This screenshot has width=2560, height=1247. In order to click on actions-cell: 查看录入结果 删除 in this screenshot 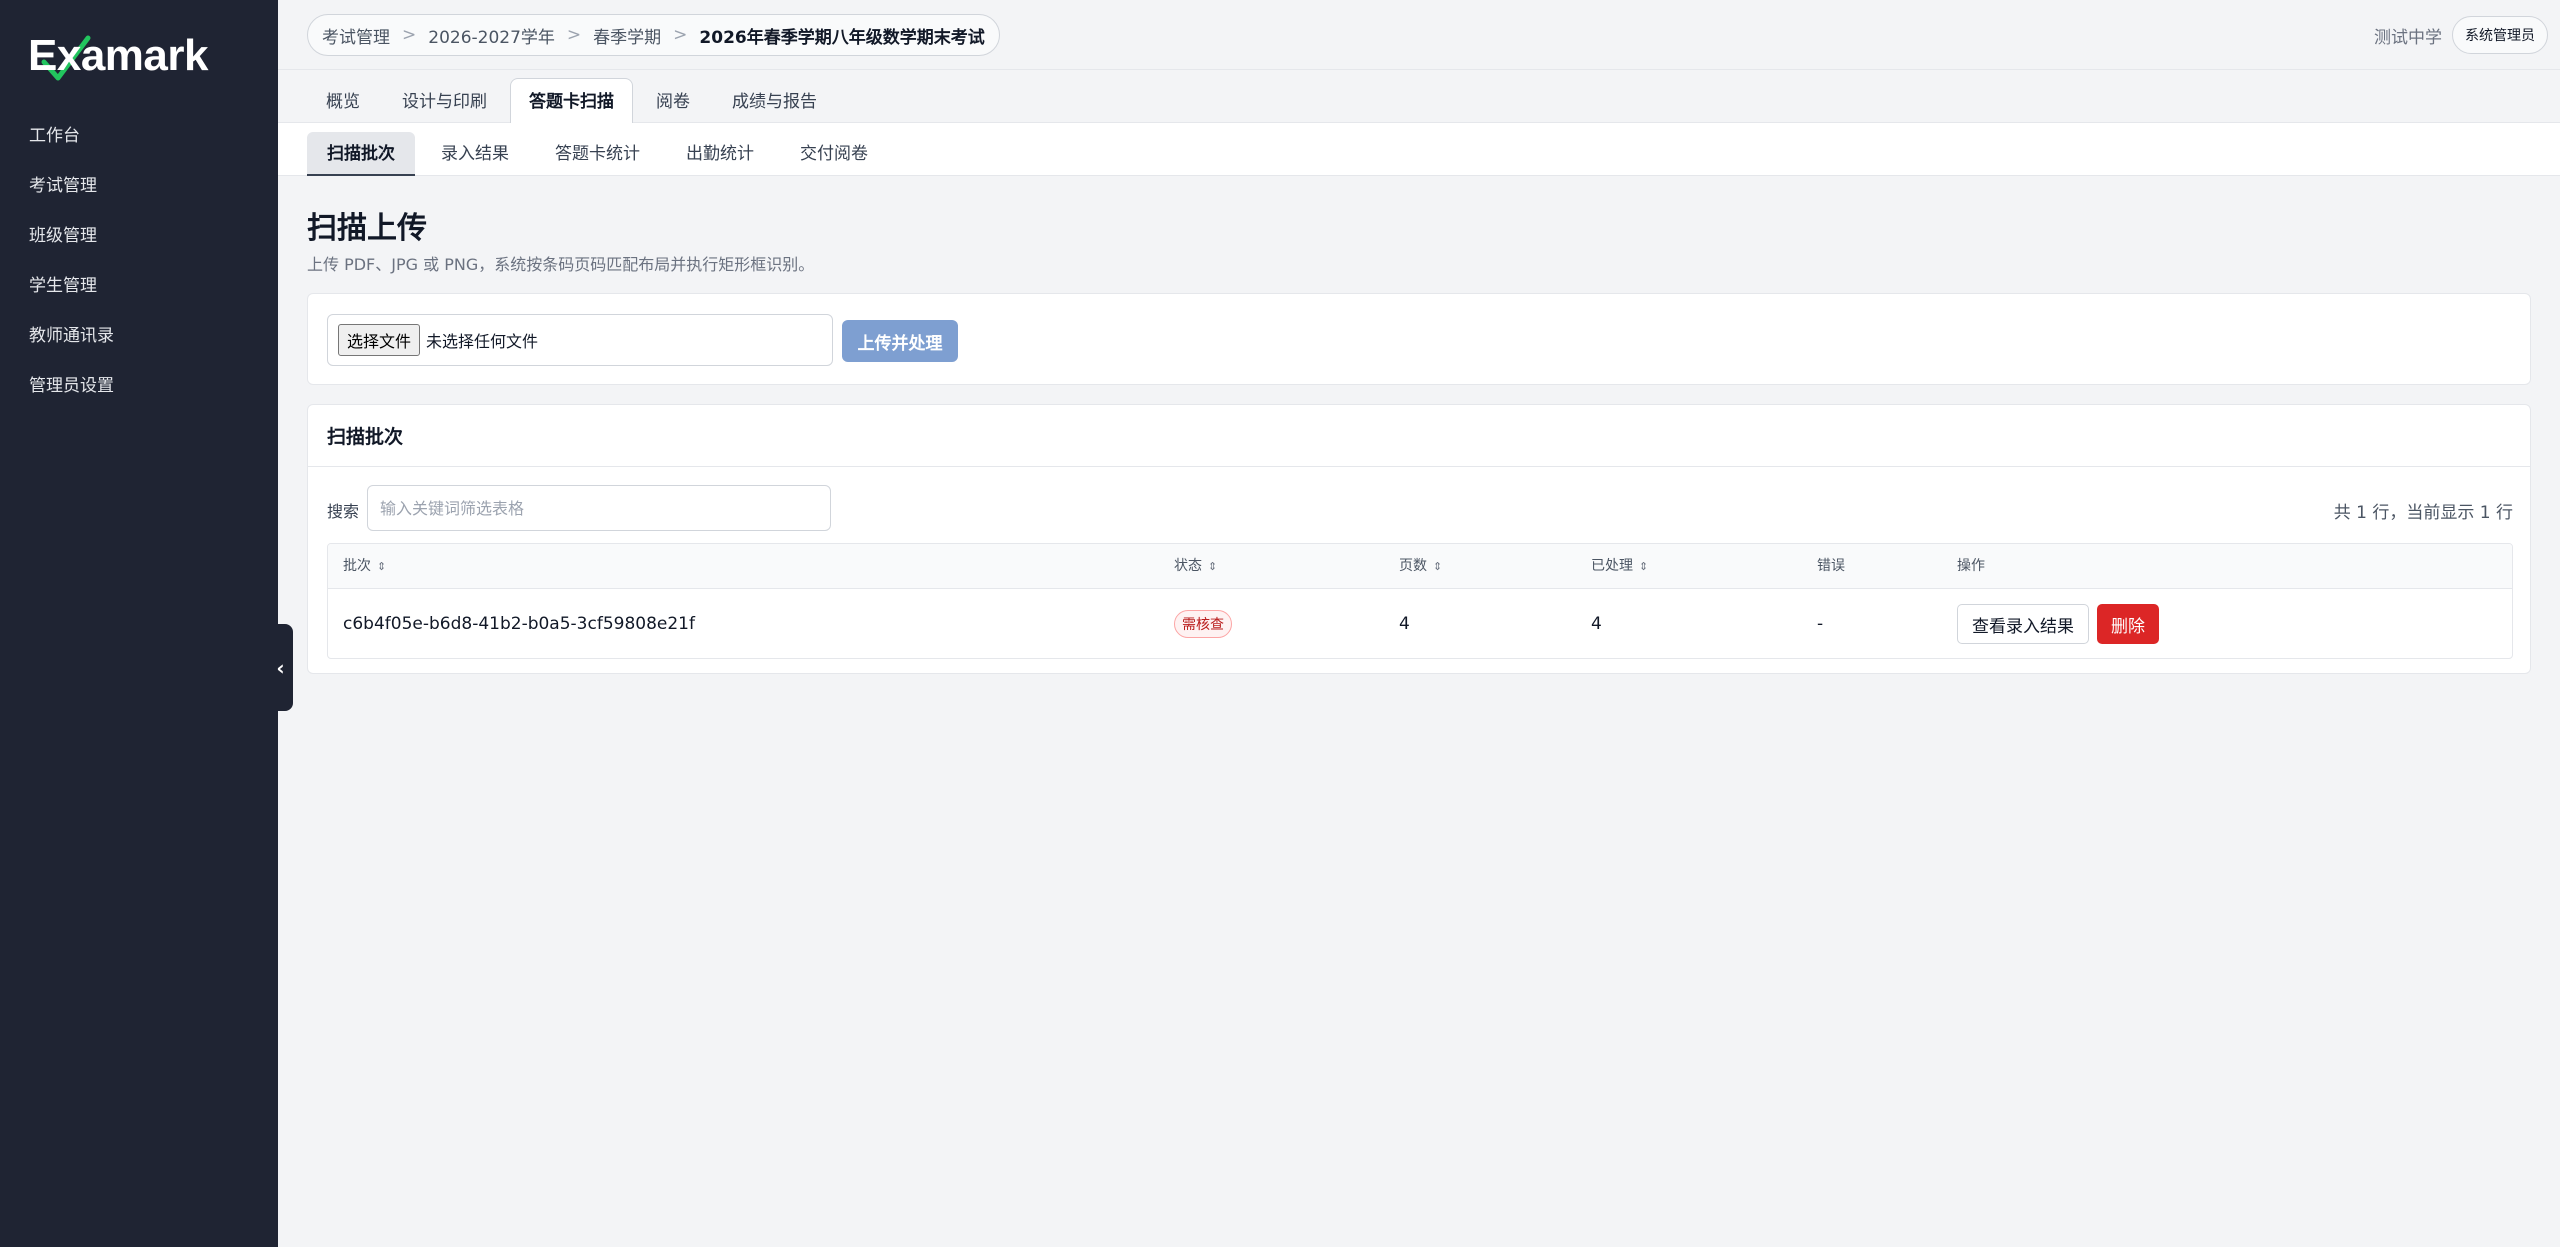, I will do `click(2058, 623)`.